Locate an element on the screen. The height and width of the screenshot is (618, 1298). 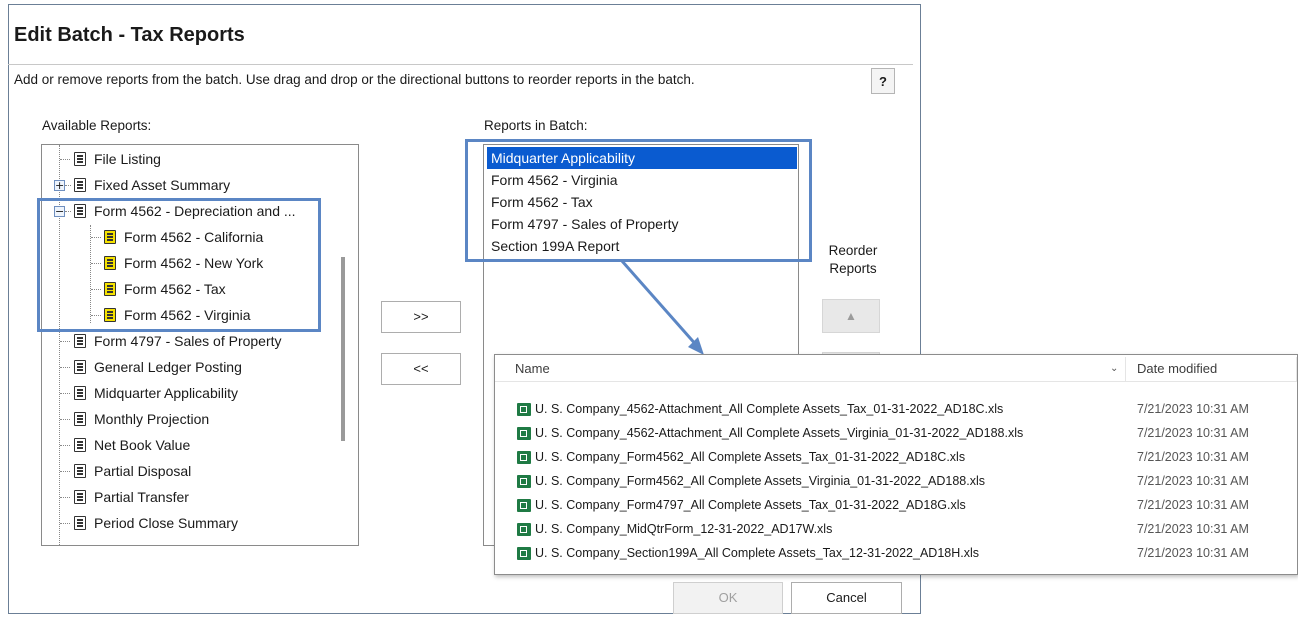
callout-arrow-icon is located at coordinates (662, 307).